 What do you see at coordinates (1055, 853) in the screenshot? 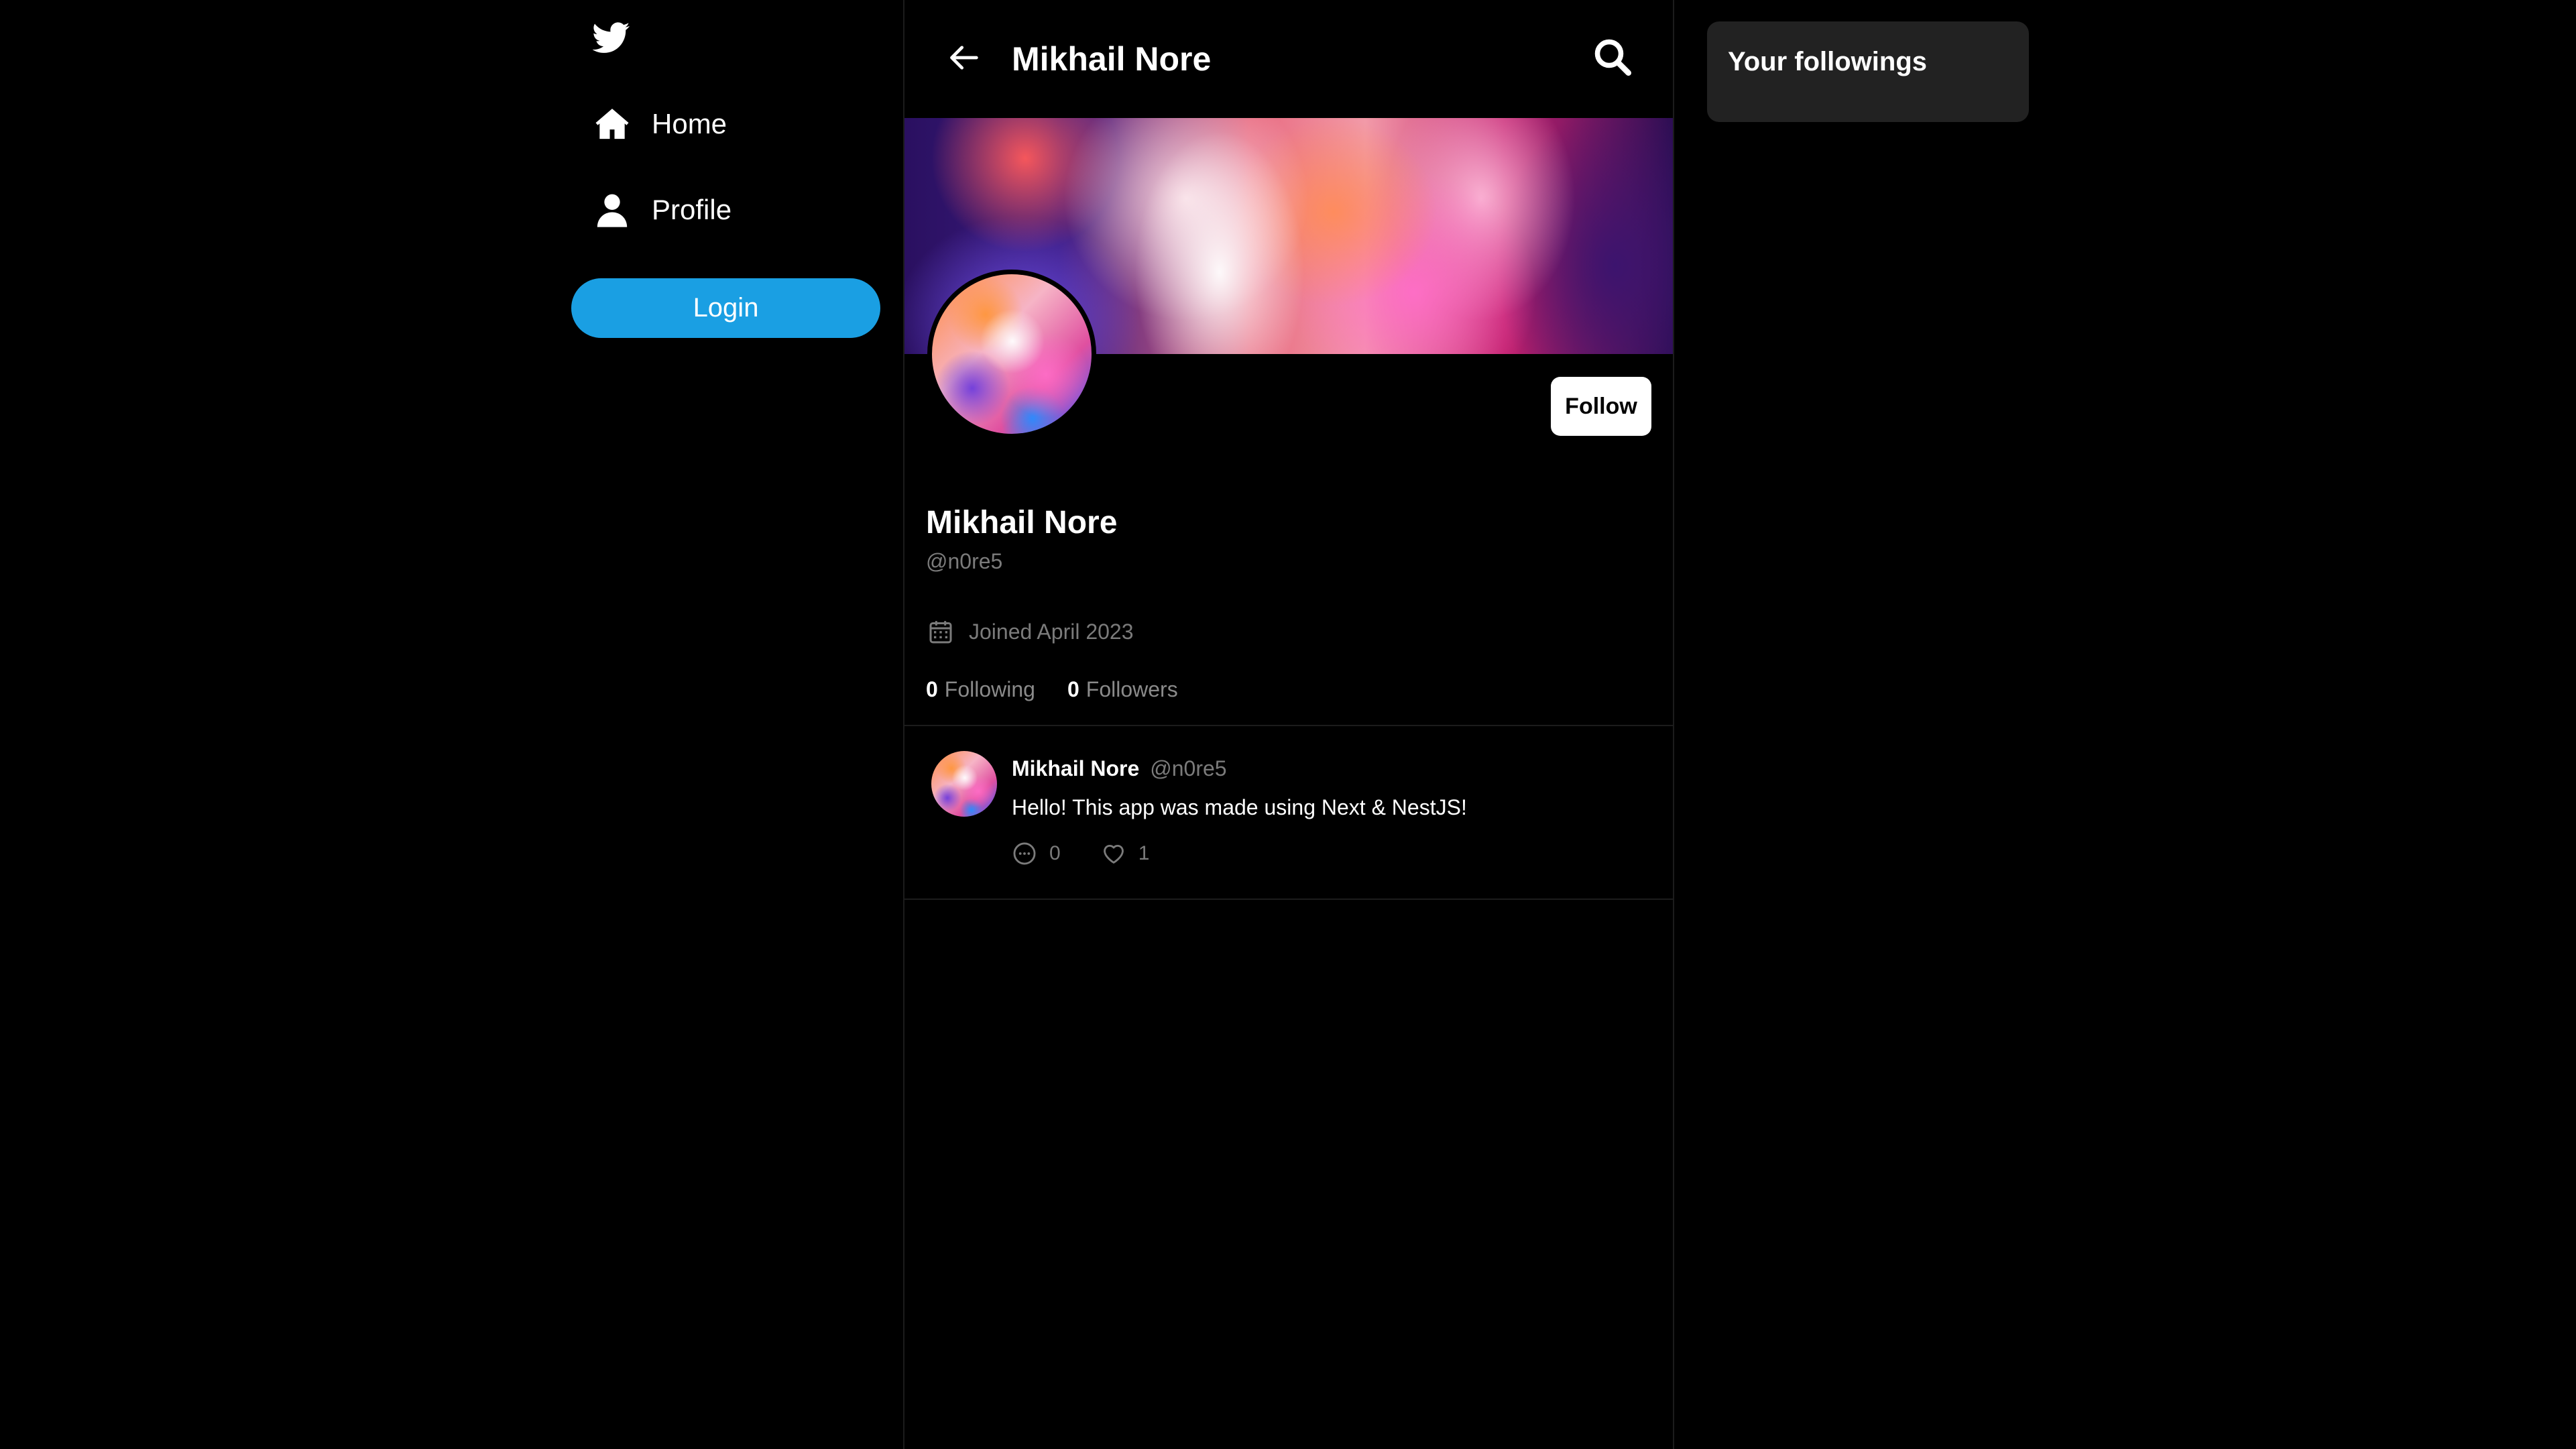
I see `comment-count: 0` at bounding box center [1055, 853].